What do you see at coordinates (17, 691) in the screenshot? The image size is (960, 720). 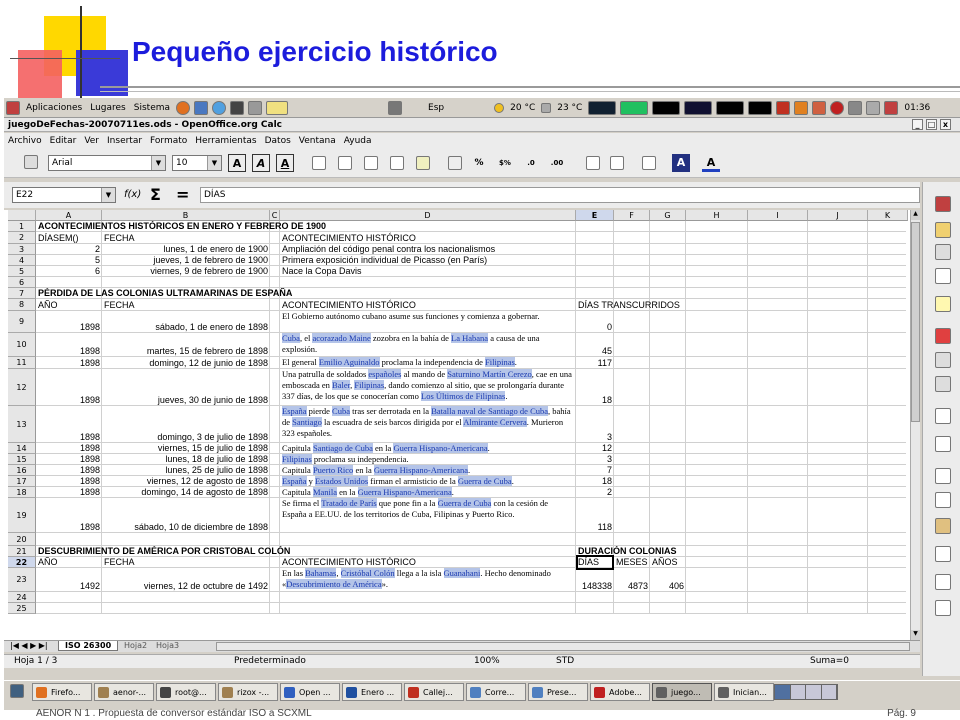 I see `show-desktop-icon` at bounding box center [17, 691].